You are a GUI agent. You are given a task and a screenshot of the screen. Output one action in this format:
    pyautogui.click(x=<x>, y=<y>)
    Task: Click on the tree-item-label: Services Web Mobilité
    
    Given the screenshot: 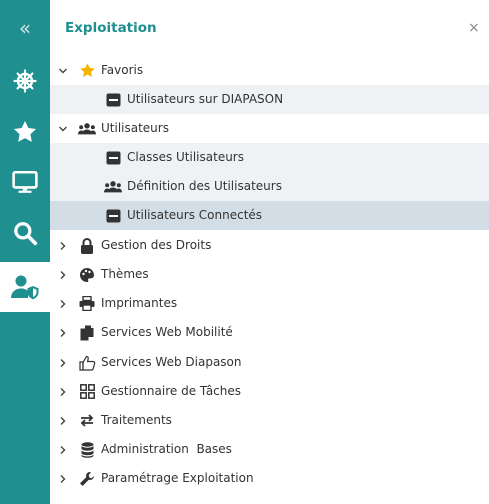 What is the action you would take?
    pyautogui.click(x=167, y=332)
    